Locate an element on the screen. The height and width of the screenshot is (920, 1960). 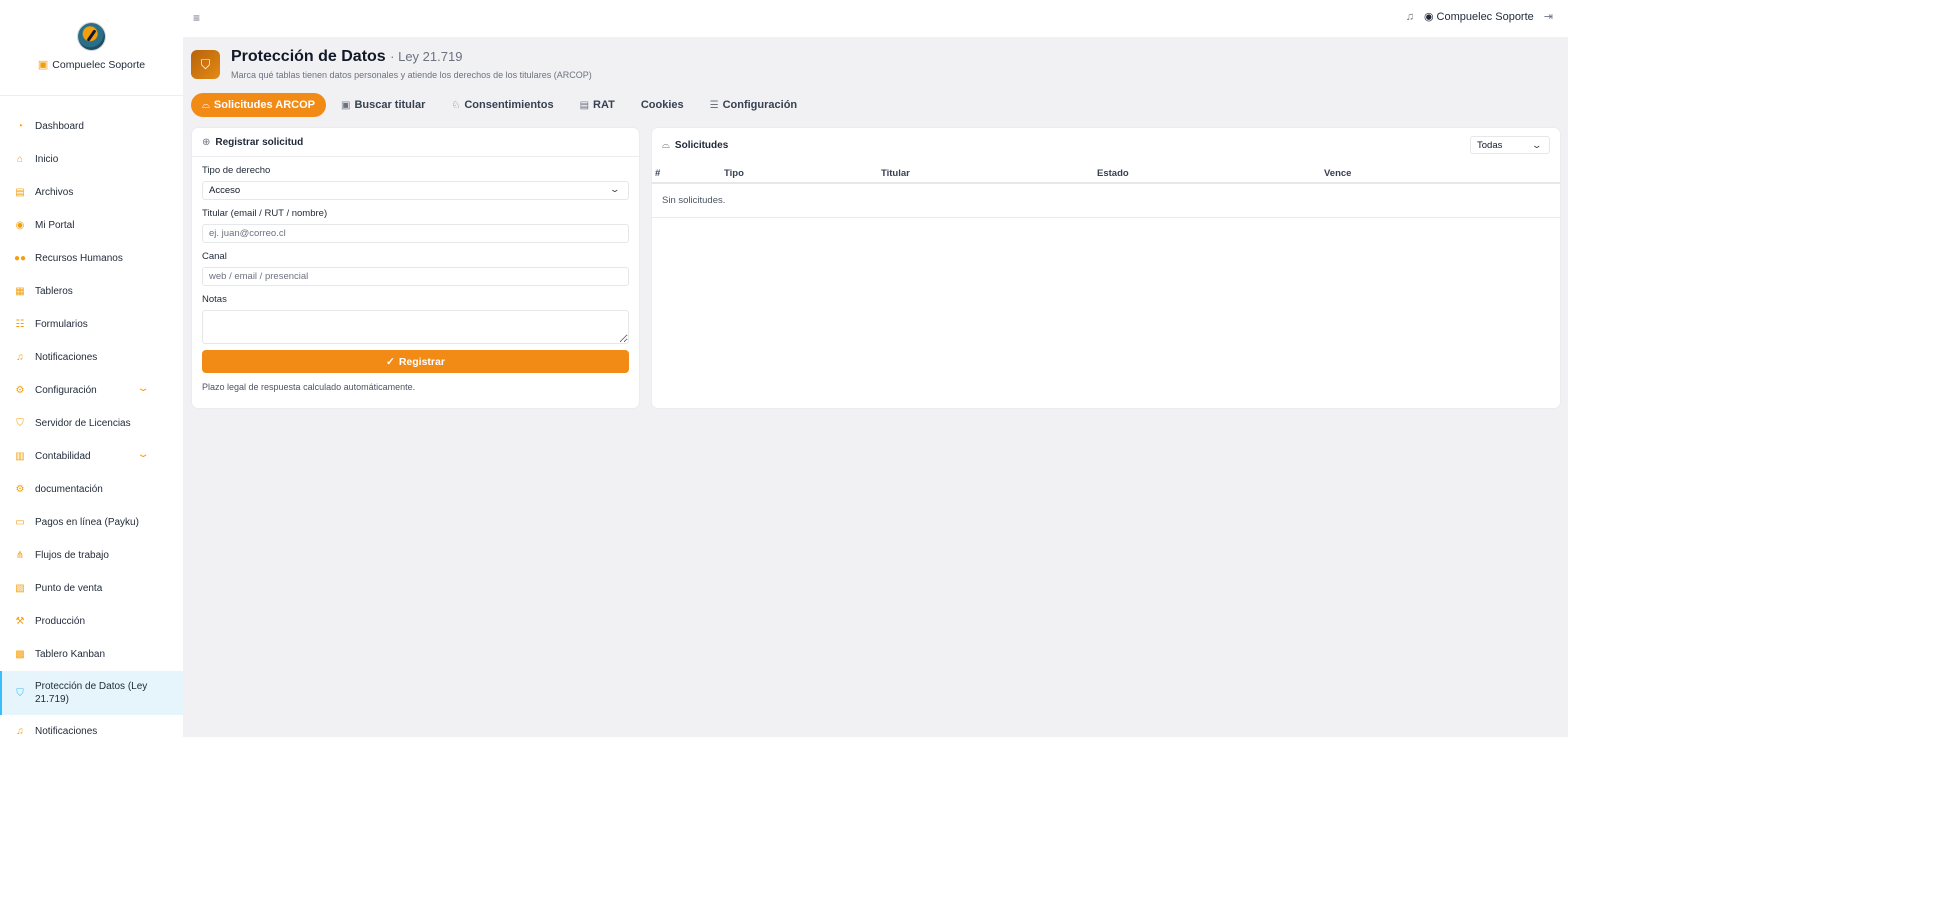
sidebar-item-tablero-kanban: ▩ Tablero Kanban is located at coordinates (91, 654).